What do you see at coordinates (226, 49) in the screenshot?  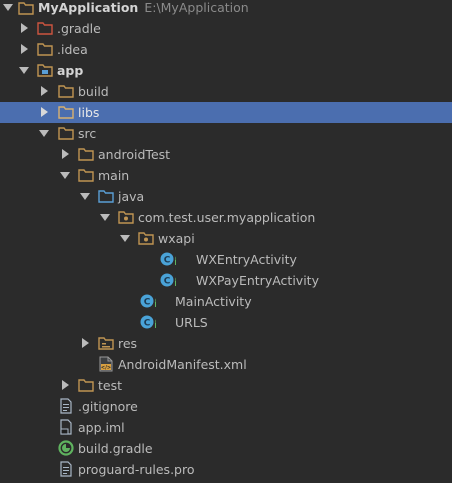 I see `tree-row-idea: .idea` at bounding box center [226, 49].